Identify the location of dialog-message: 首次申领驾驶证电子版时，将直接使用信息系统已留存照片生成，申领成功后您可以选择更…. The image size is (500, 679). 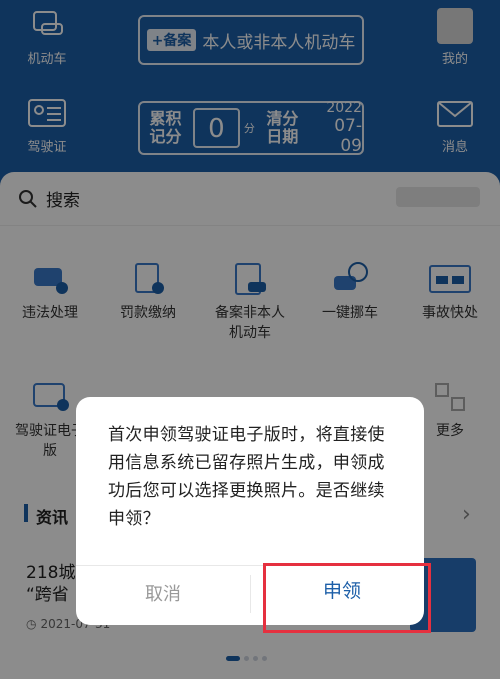
(246, 477).